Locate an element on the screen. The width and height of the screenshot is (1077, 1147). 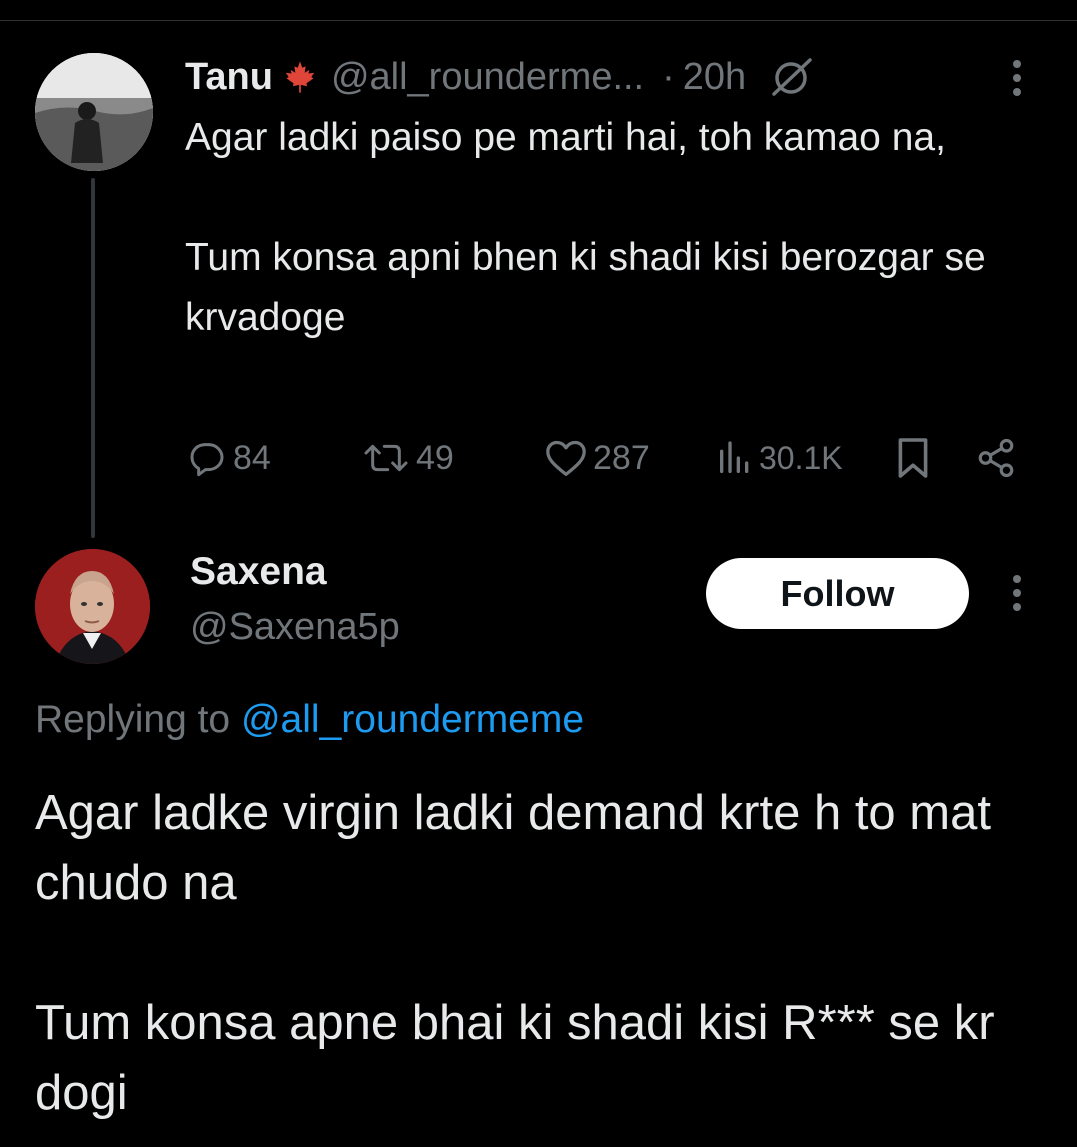
bookmark-button is located at coordinates (913, 458).